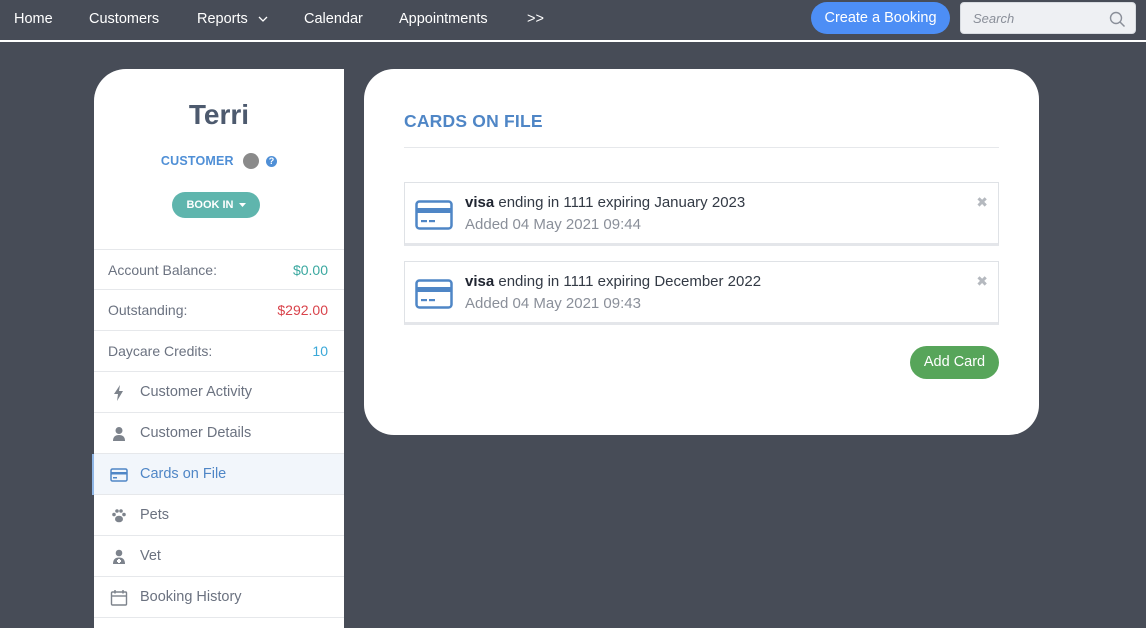 This screenshot has width=1146, height=628. Describe the element at coordinates (93, 474) in the screenshot. I see `active-indicator` at that location.